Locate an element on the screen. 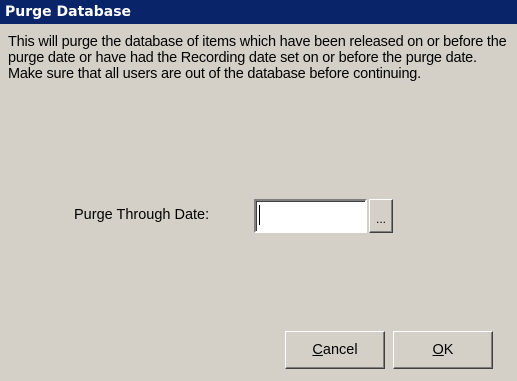  window-title: Purge Database is located at coordinates (68, 12).